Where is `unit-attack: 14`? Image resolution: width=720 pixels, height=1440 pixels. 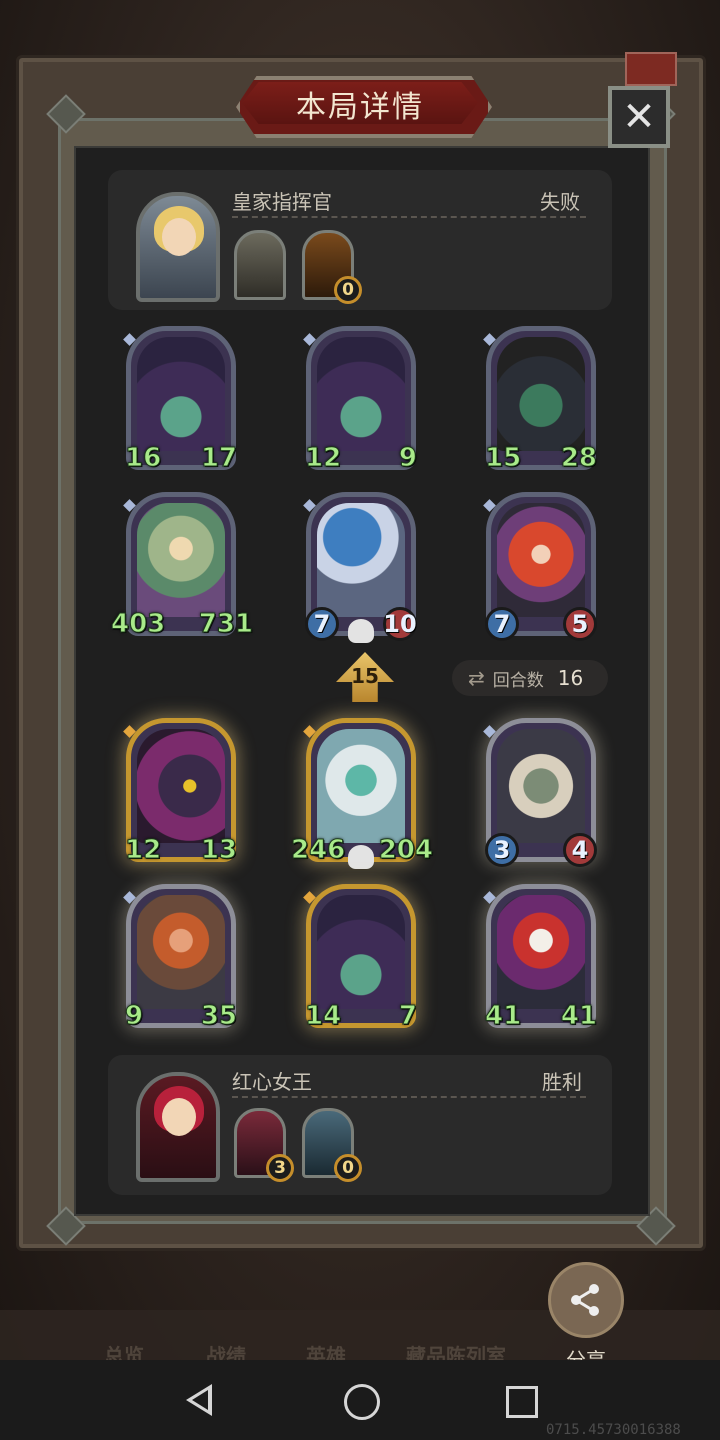
unit-attack: 14 is located at coordinates (323, 1016).